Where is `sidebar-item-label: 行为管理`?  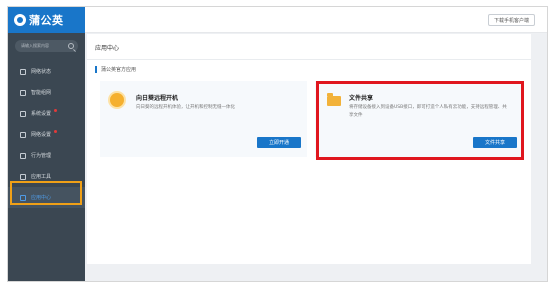 sidebar-item-label: 行为管理 is located at coordinates (41, 156).